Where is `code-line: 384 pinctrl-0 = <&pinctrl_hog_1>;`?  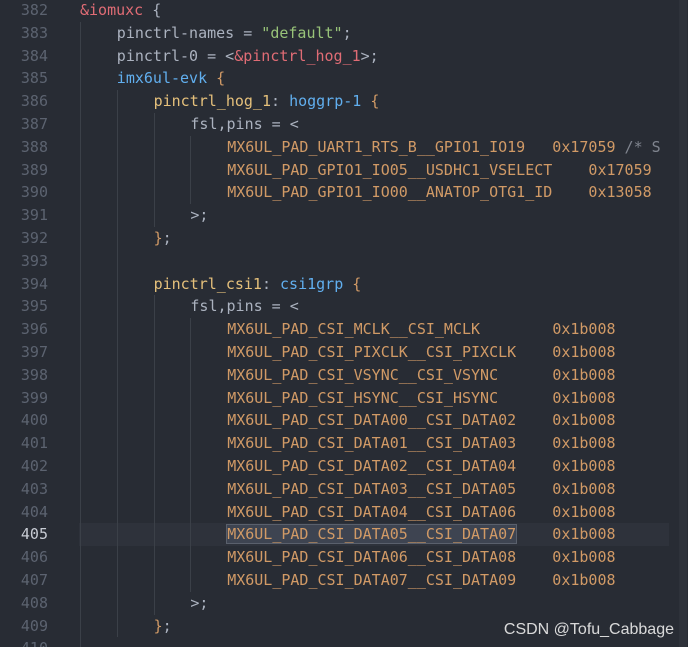 code-line: 384 pinctrl-0 = <&pinctrl_hog_1>; is located at coordinates (344, 56).